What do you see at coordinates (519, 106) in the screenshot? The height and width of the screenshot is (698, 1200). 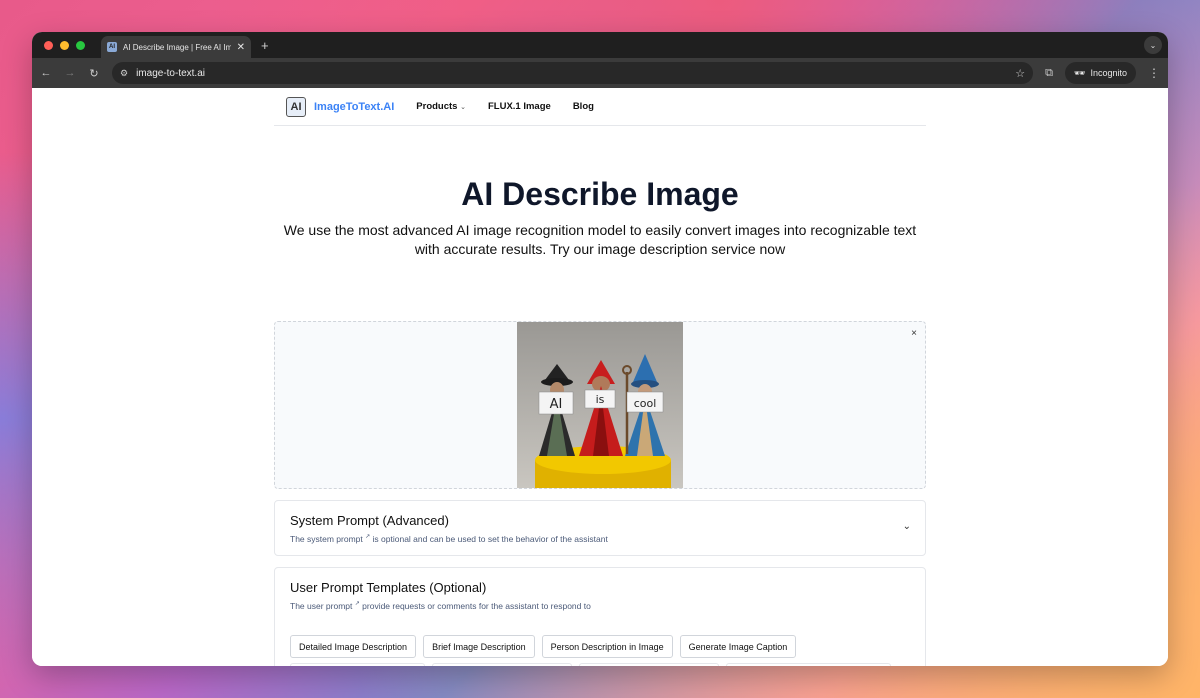 I see `nav-flux-image: FLUX.1 Image` at bounding box center [519, 106].